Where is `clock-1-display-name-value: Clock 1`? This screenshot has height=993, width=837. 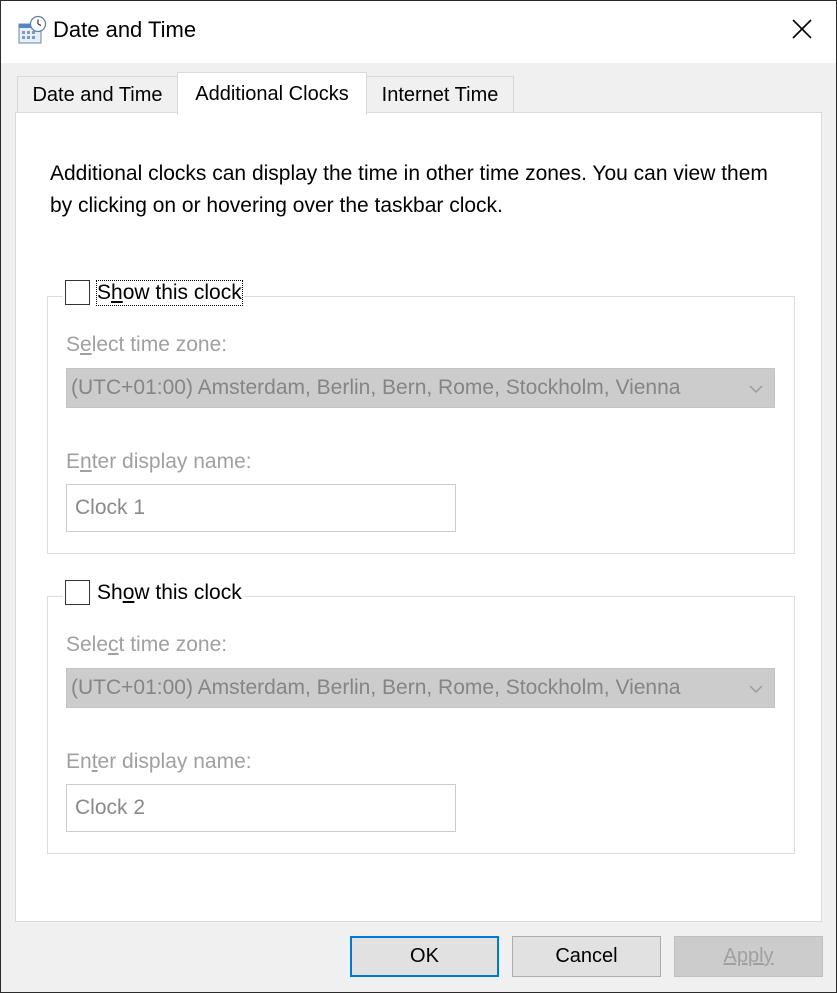 clock-1-display-name-value: Clock 1 is located at coordinates (110, 507).